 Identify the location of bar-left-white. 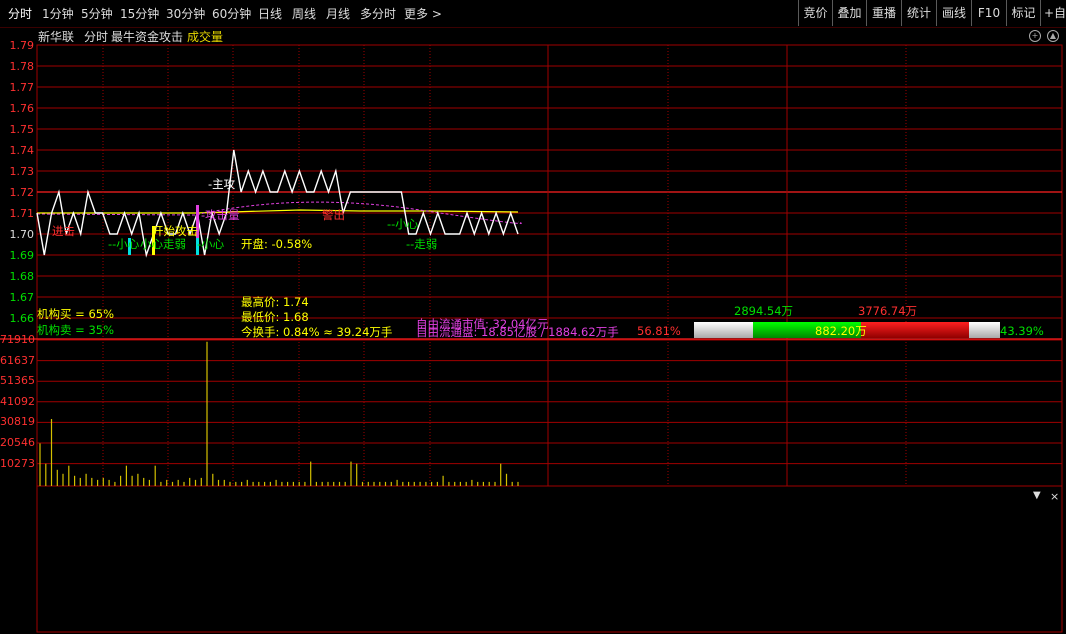
(723, 330).